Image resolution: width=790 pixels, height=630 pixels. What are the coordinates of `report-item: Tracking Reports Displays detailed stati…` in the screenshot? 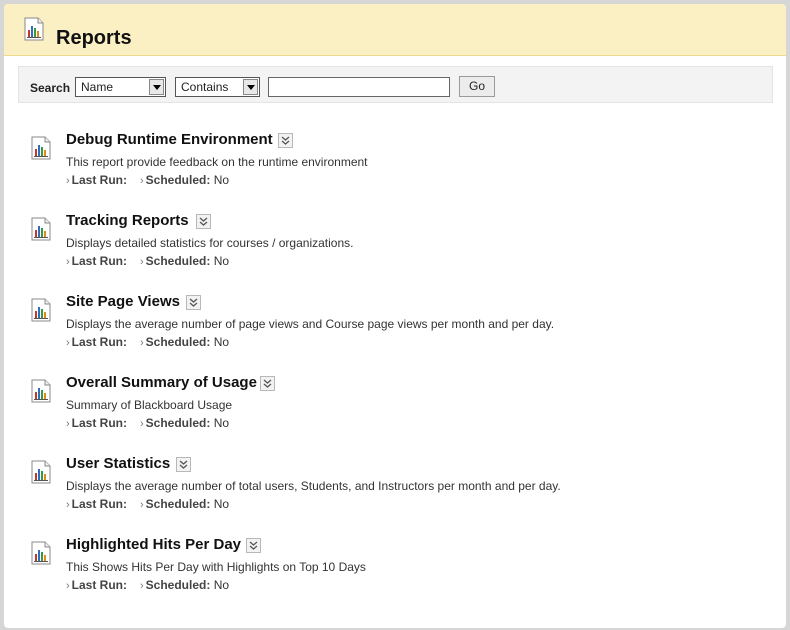 It's located at (395, 247).